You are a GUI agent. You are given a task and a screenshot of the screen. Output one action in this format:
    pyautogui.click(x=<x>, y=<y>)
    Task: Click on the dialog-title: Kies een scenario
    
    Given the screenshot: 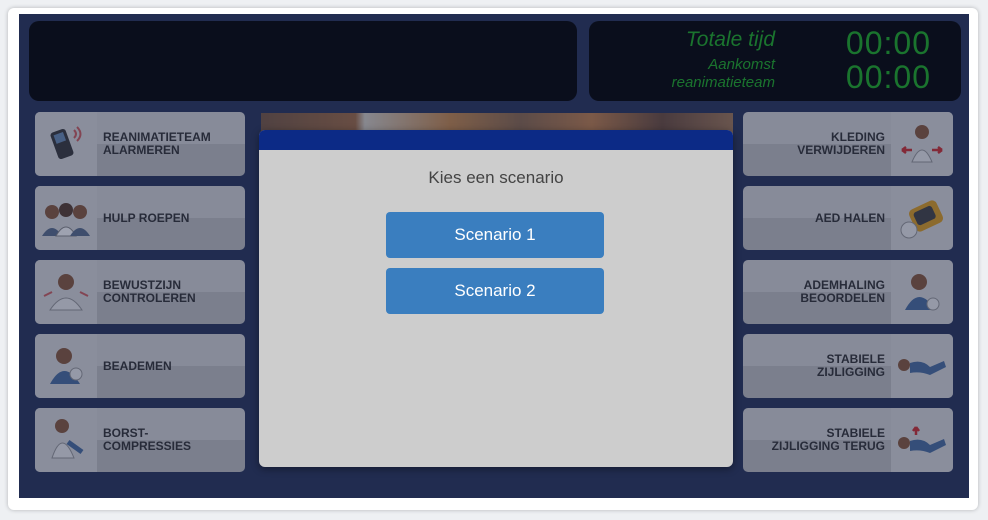 What is the action you would take?
    pyautogui.click(x=496, y=177)
    